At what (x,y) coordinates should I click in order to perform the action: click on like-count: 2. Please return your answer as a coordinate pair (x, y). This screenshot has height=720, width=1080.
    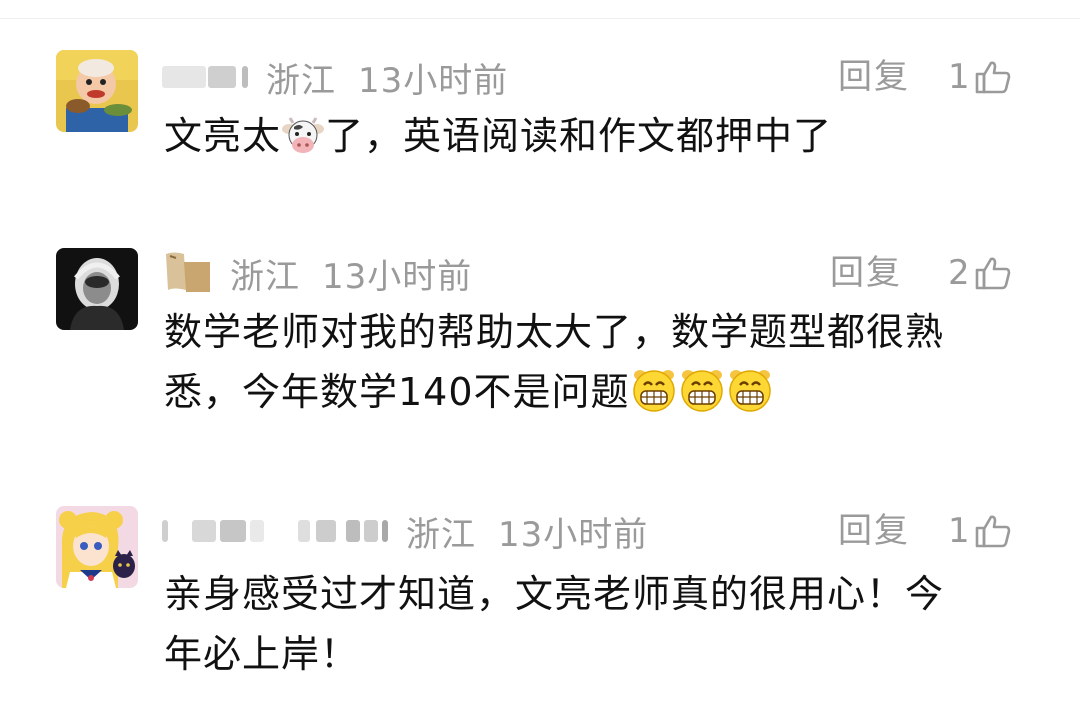
    Looking at the image, I should click on (959, 273).